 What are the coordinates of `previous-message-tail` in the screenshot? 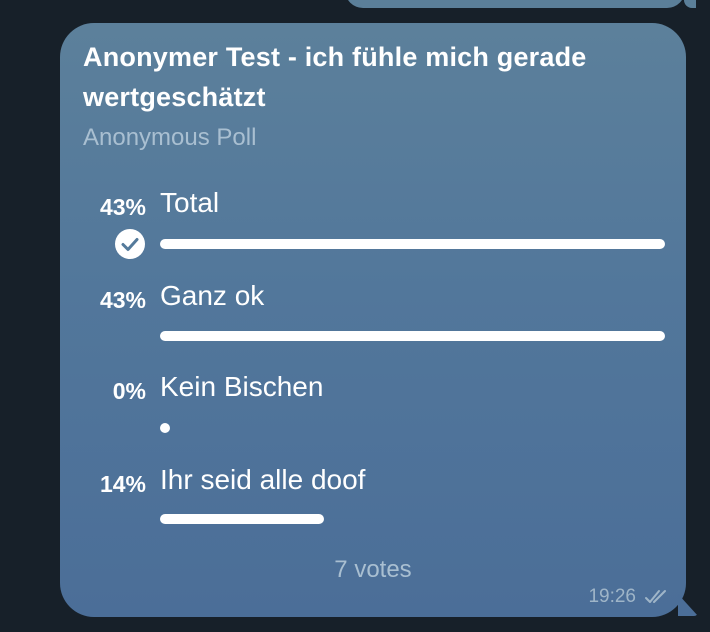 It's located at (690, 4).